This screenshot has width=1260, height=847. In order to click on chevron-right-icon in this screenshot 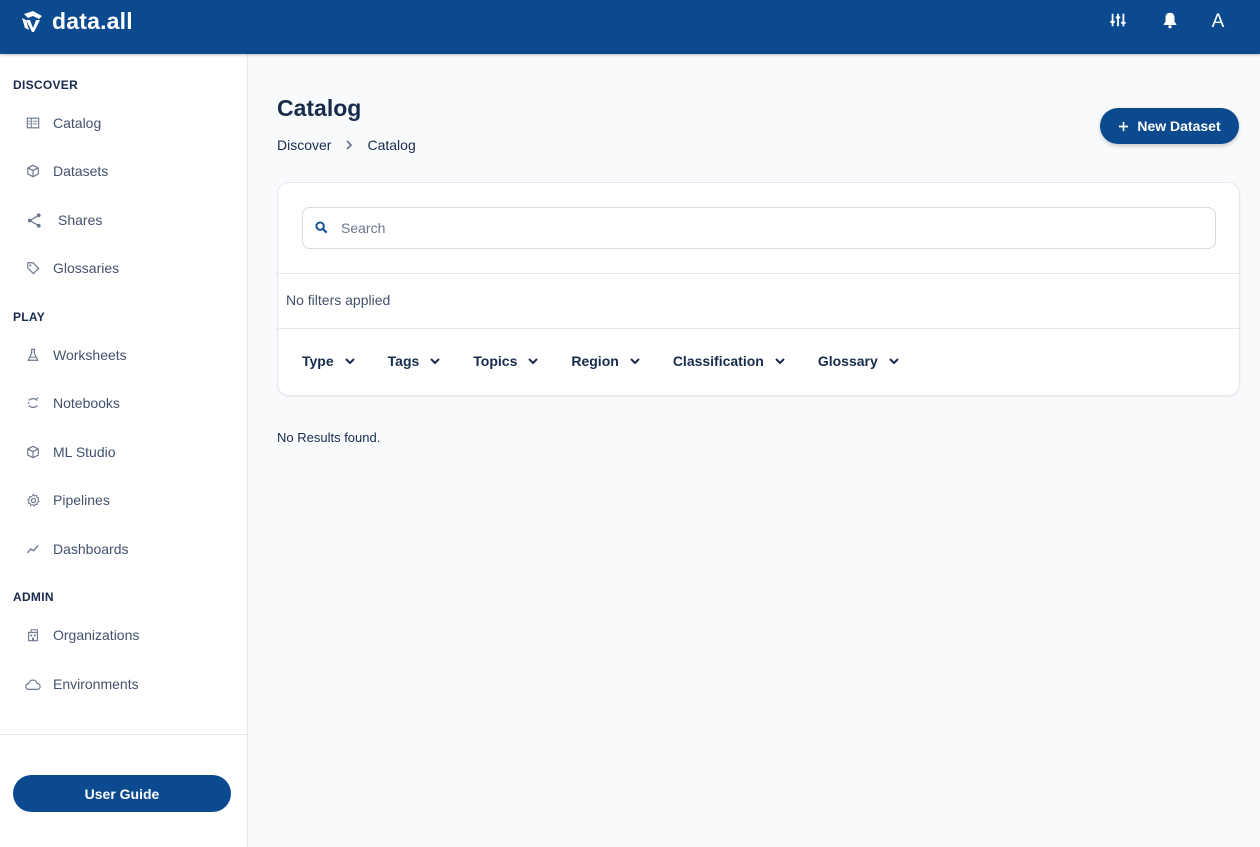, I will do `click(349, 145)`.